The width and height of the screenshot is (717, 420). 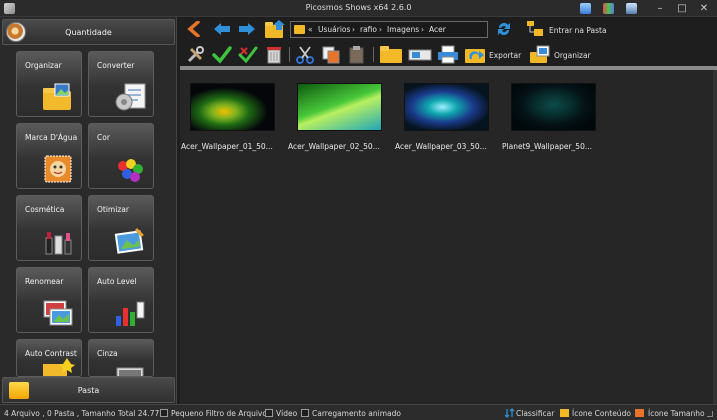 I want to click on quantity-label: Quantidade, so click(x=88, y=32).